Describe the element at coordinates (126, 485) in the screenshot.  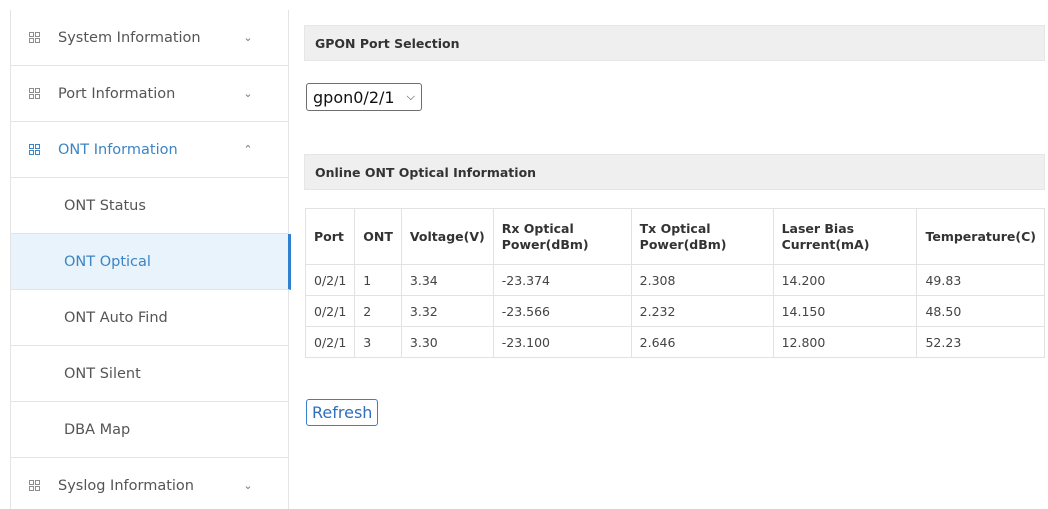
I see `sidebar-item-label: Syslog Information` at that location.